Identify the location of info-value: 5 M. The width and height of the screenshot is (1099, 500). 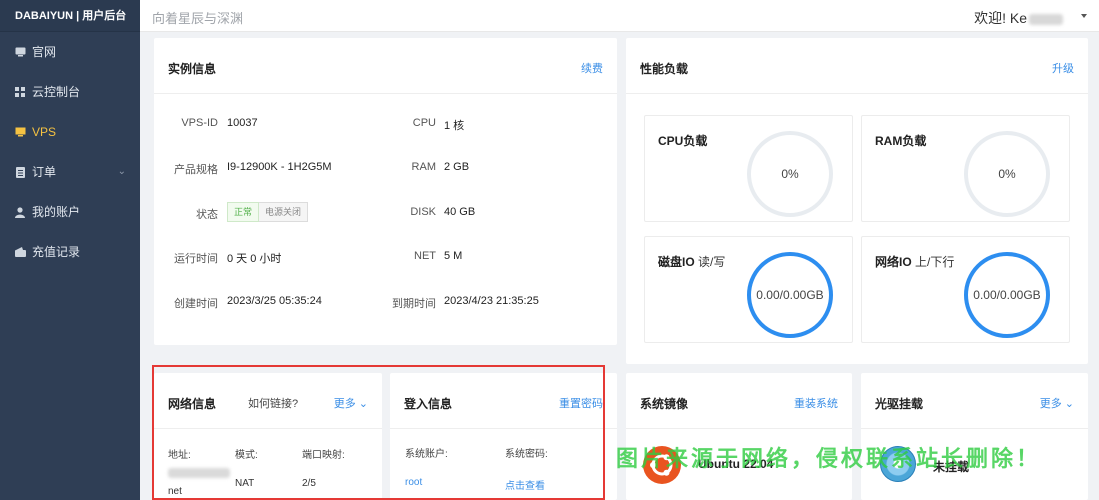
(453, 256).